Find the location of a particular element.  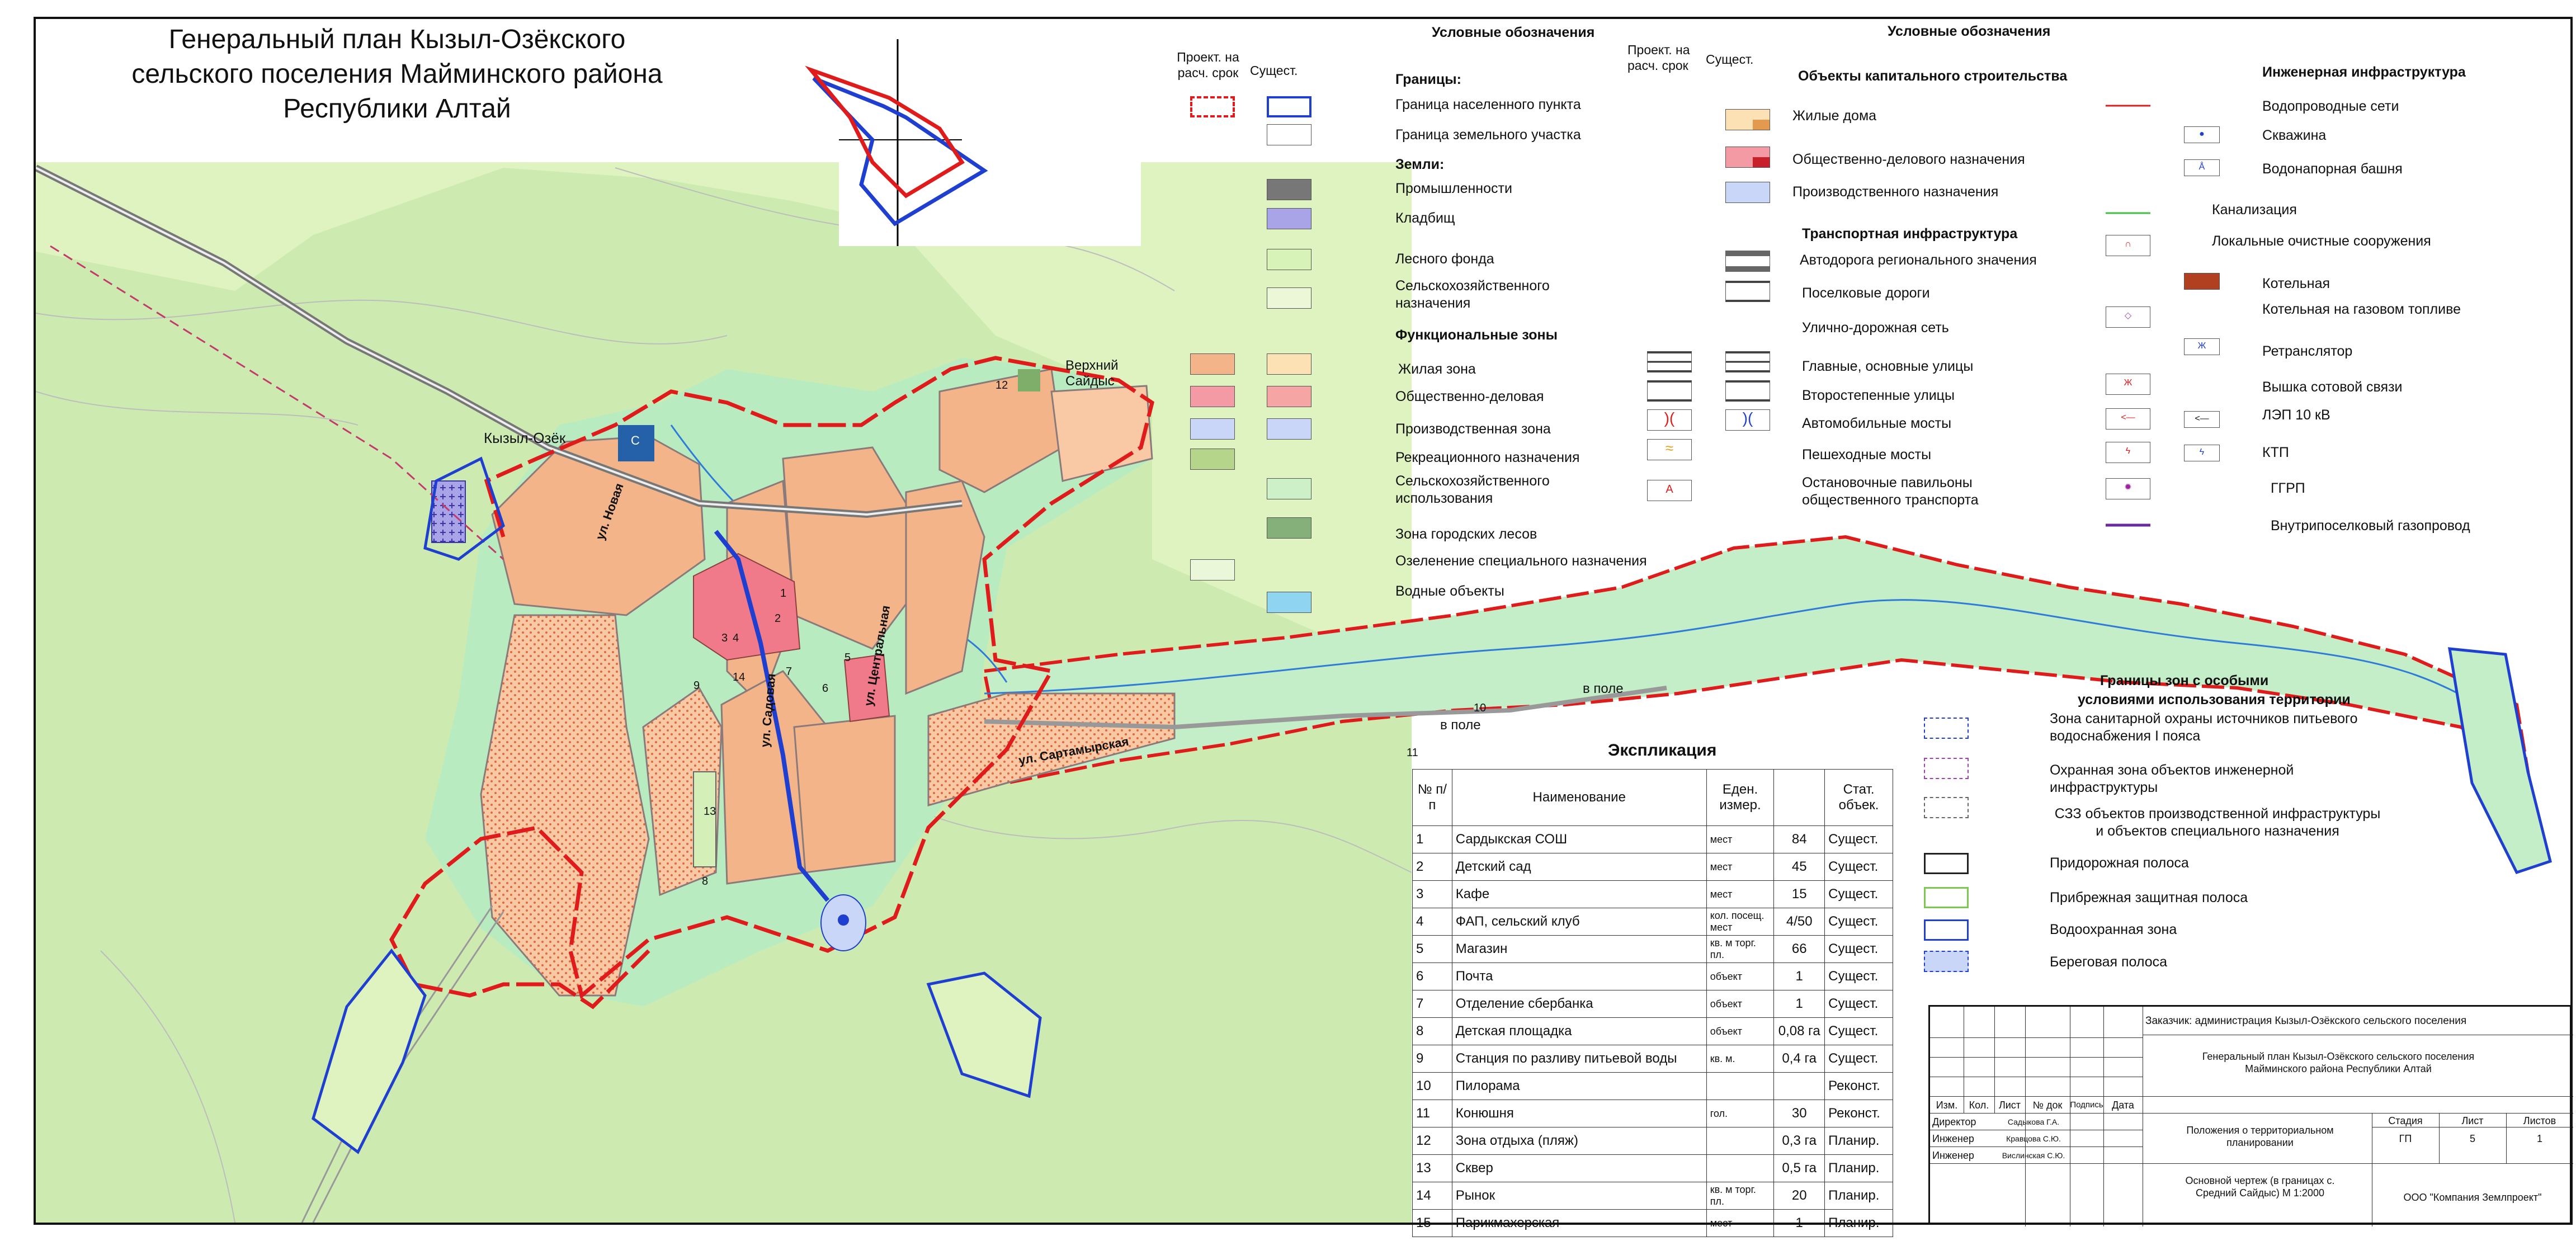

explication-row: 8 Детская площадка объект 0,08 га Сущест. is located at coordinates (1652, 1031).